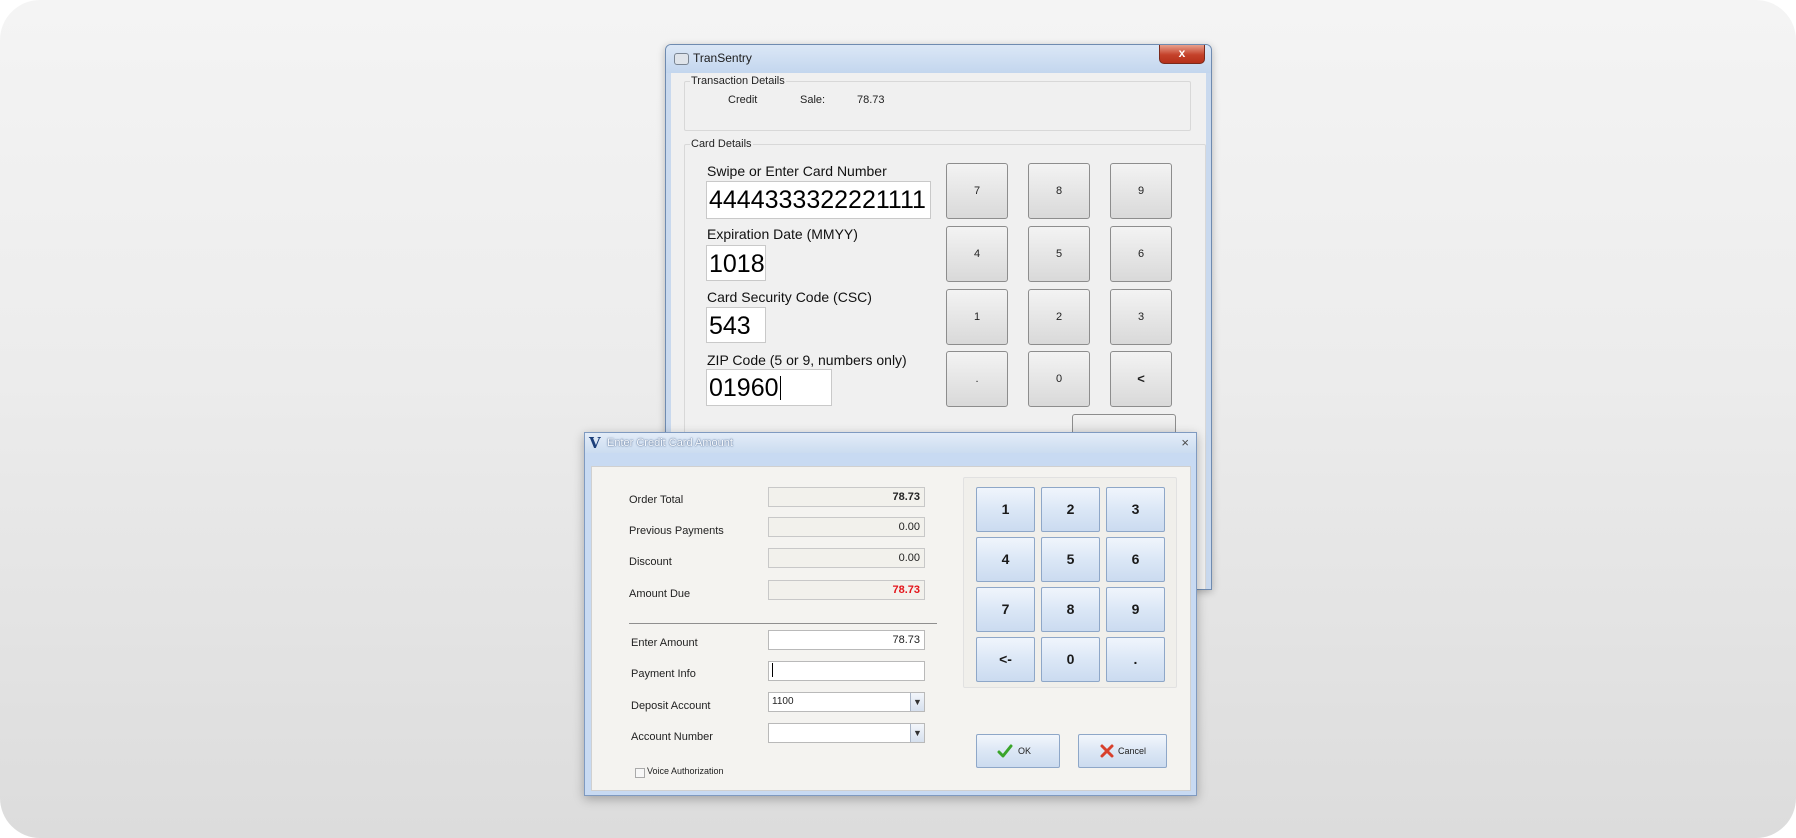 The width and height of the screenshot is (1796, 838). What do you see at coordinates (846, 640) in the screenshot?
I see `enter-amount-input: 78.73` at bounding box center [846, 640].